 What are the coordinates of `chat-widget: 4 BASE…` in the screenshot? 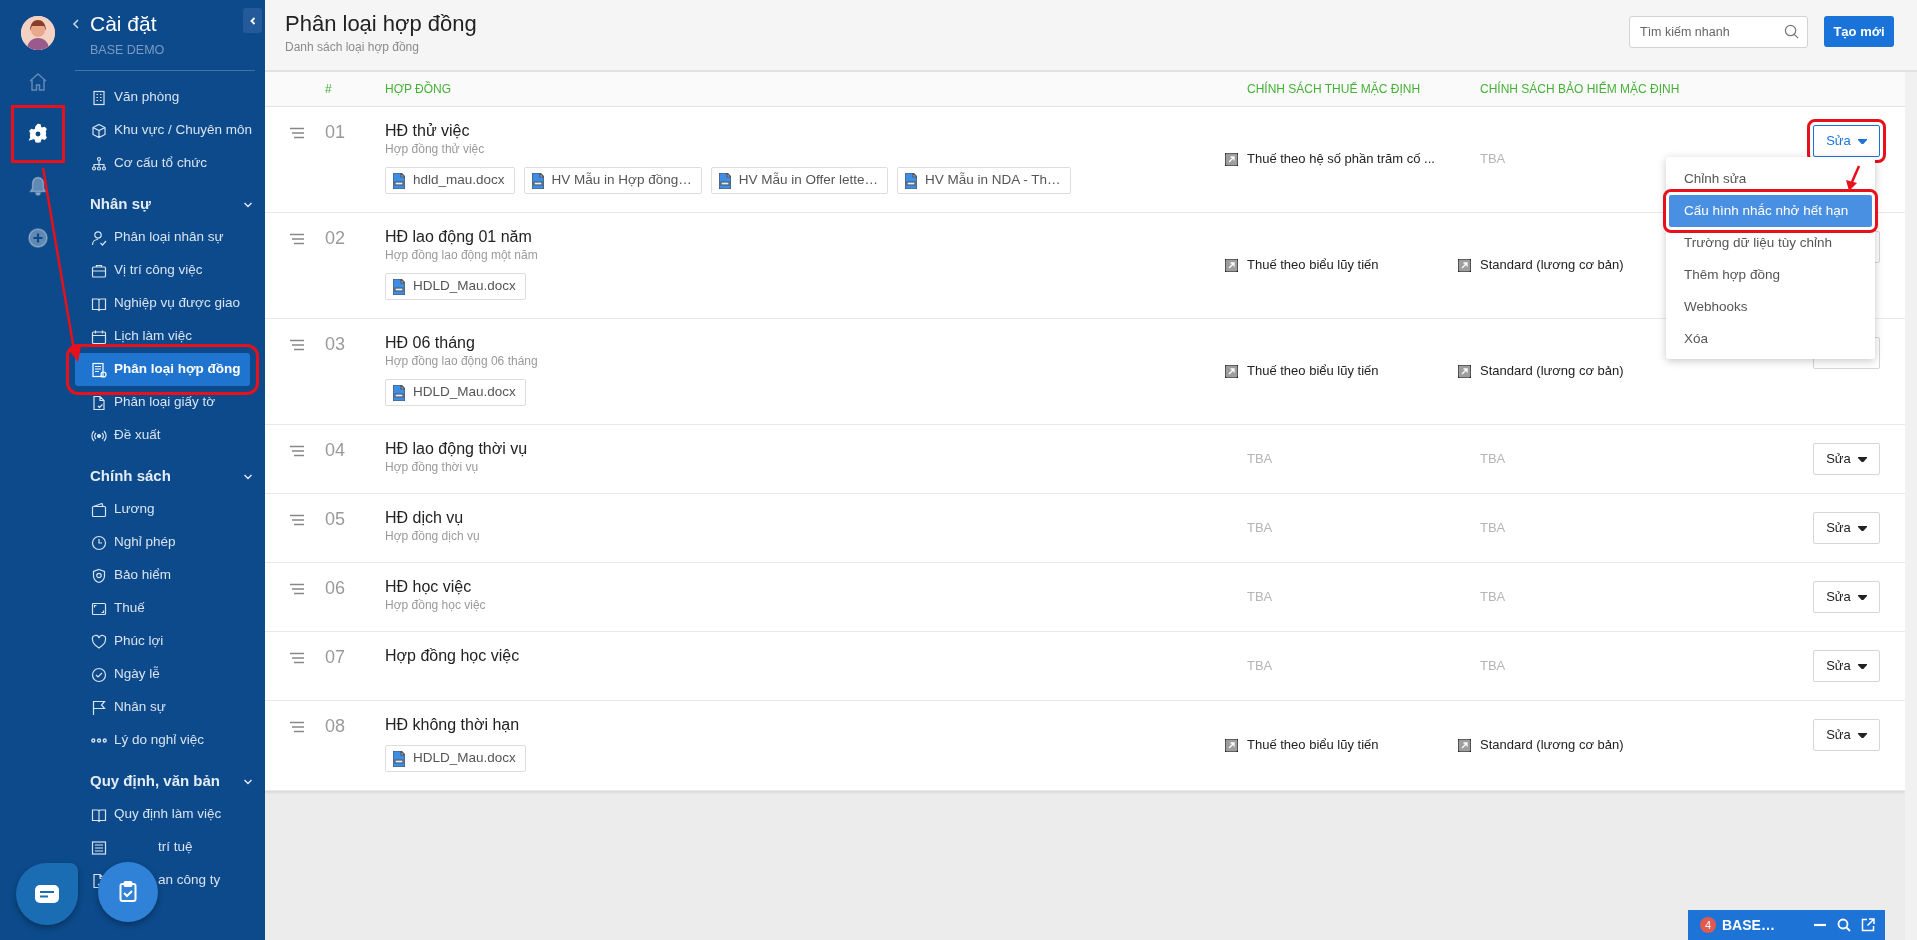 It's located at (1786, 925).